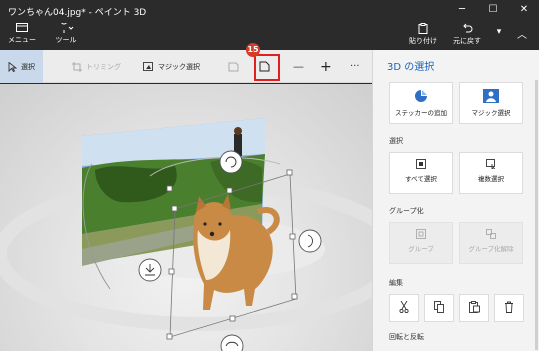 The image size is (539, 351). I want to click on group-section-label: グループ化, so click(406, 211).